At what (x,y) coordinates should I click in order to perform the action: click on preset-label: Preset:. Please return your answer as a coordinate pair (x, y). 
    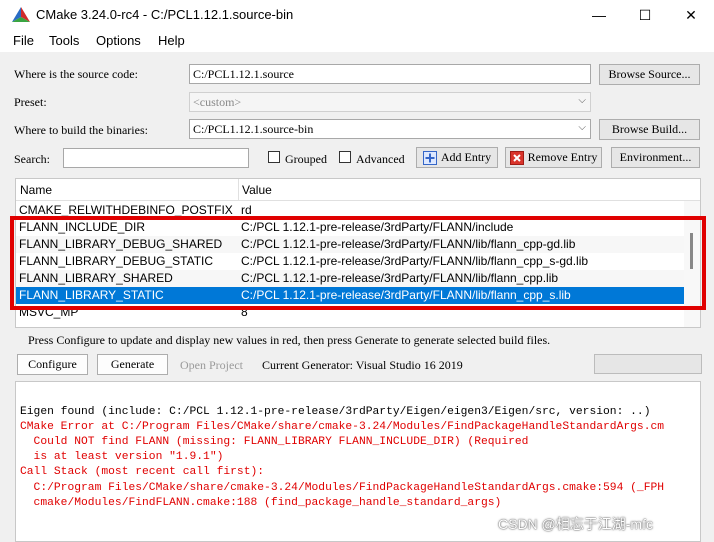
    Looking at the image, I should click on (30, 102).